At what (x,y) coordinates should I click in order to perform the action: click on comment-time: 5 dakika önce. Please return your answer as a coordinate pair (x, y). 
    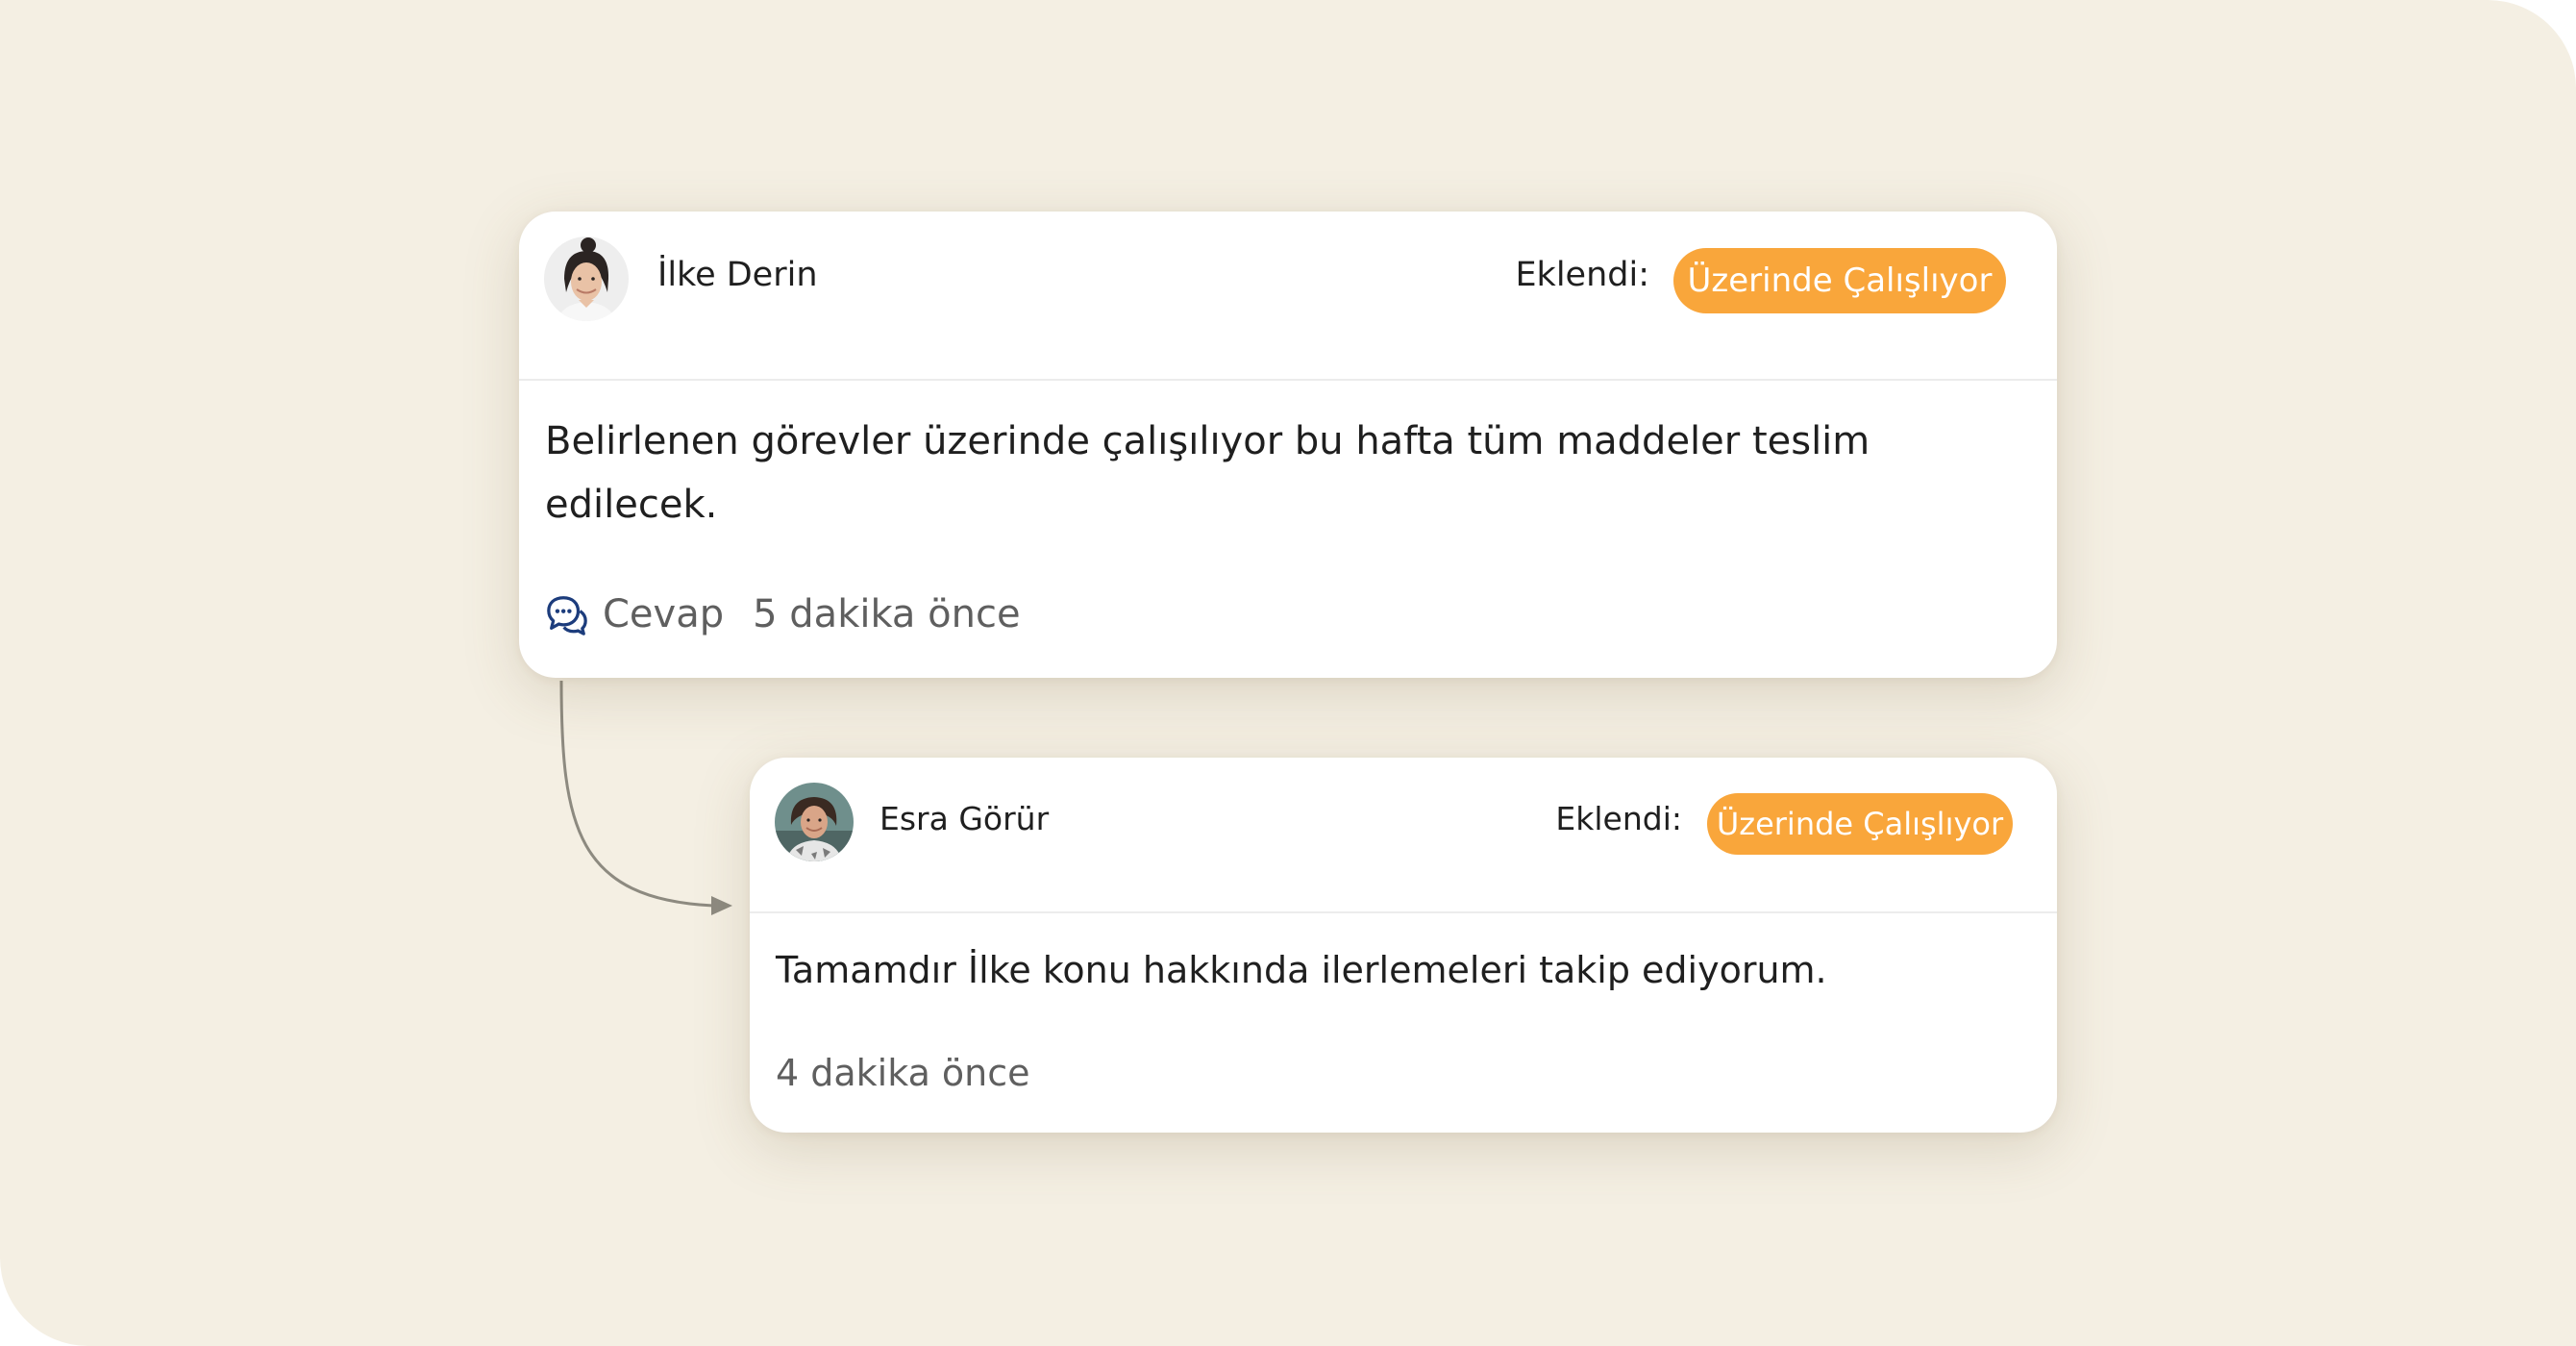
    Looking at the image, I should click on (887, 614).